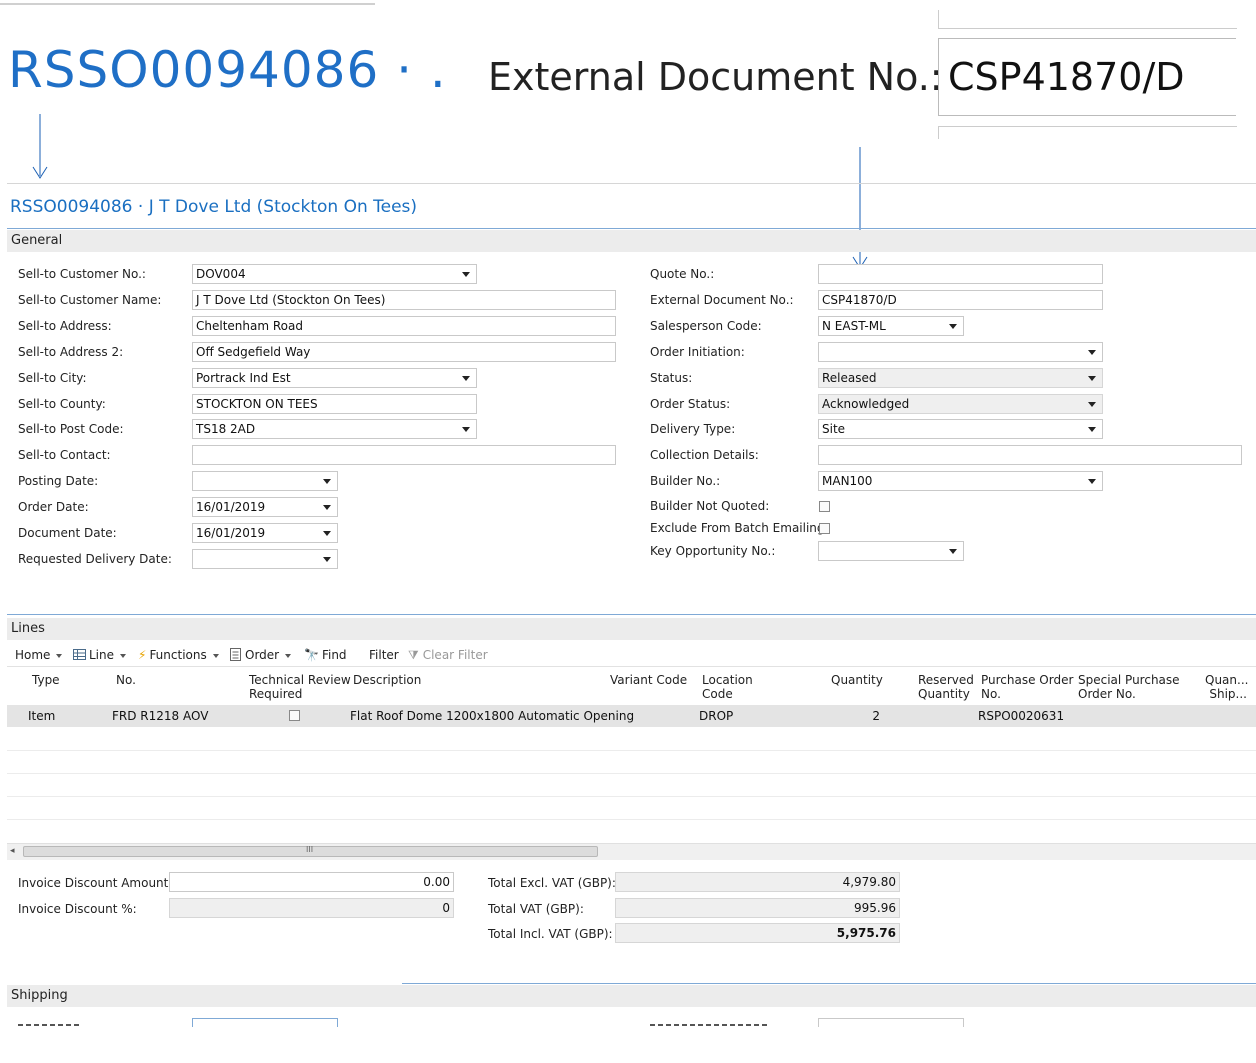 The image size is (1256, 1063). I want to click on label-salesperson-code: Salesperson Code:, so click(706, 326).